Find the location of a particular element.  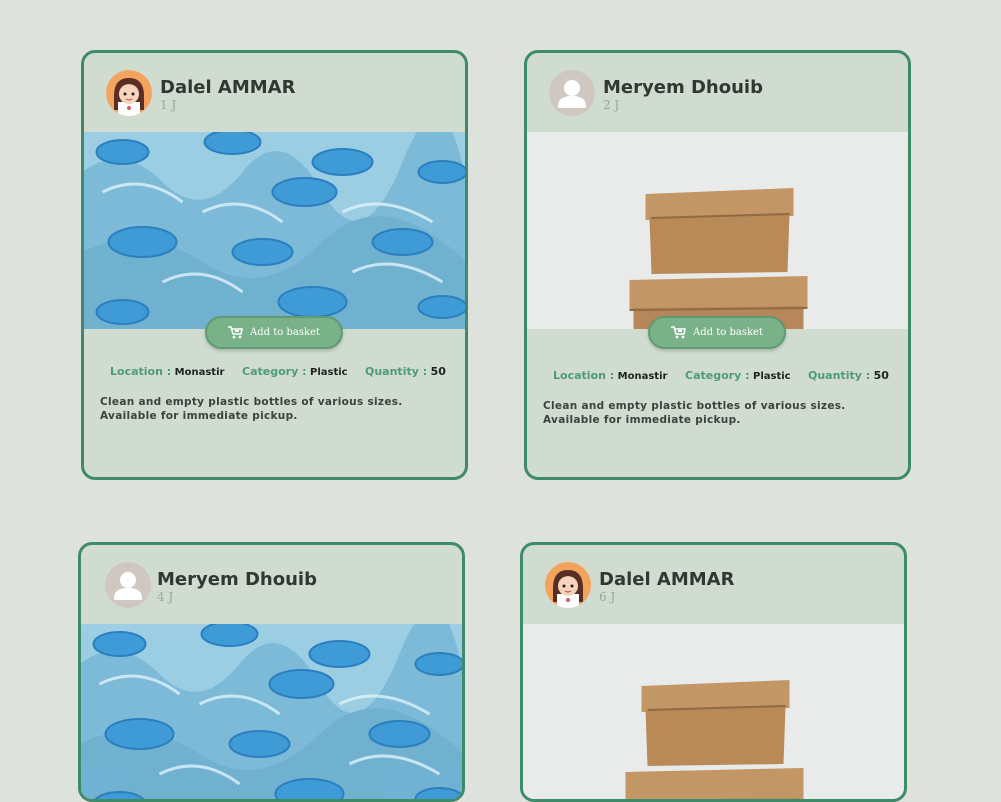

post-card: Meryem Dhouib 4 J is located at coordinates (271, 672).